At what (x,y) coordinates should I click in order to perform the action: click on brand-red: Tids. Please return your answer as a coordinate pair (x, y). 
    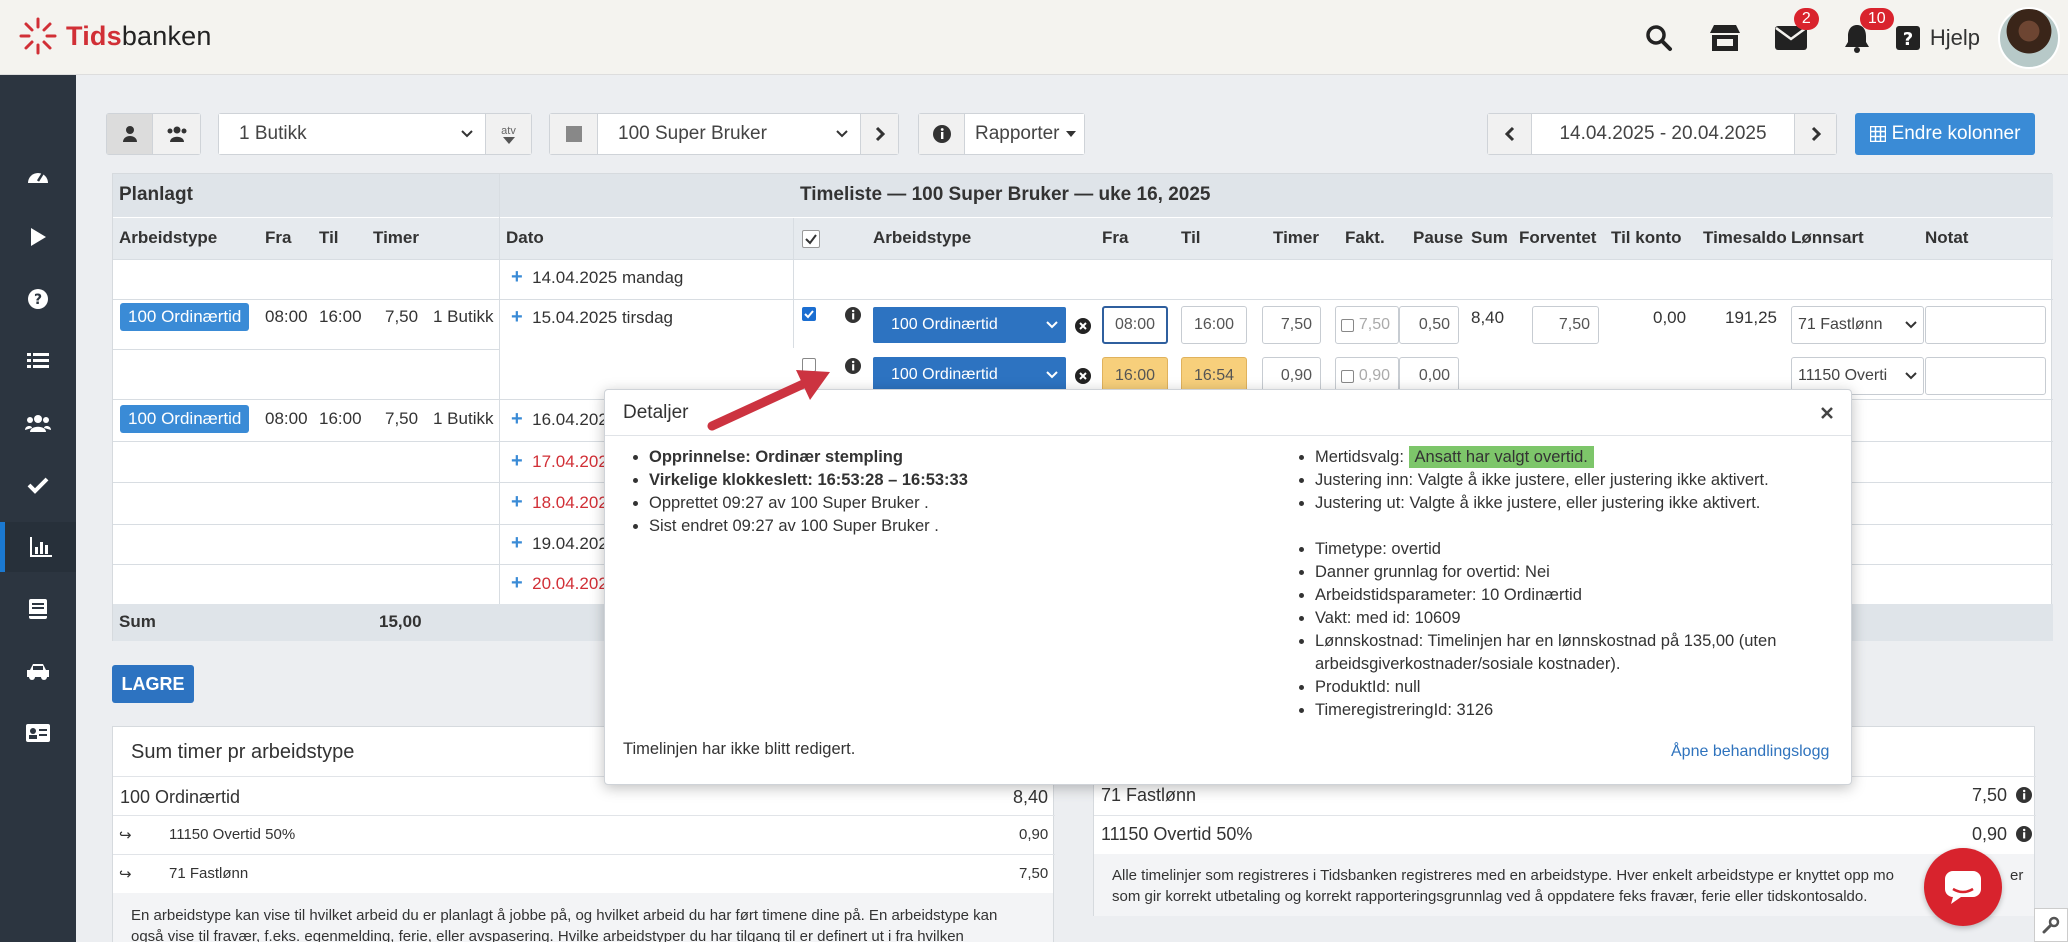
    Looking at the image, I should click on (94, 35).